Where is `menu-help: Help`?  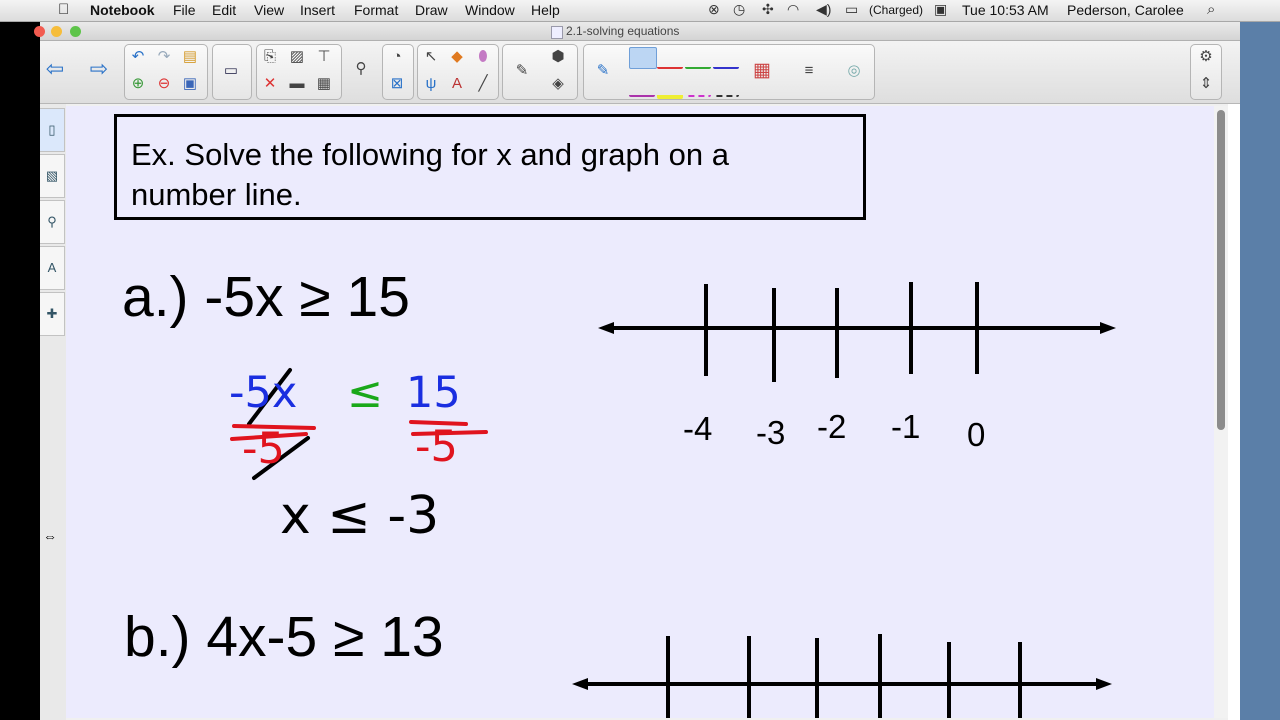 menu-help: Help is located at coordinates (545, 10).